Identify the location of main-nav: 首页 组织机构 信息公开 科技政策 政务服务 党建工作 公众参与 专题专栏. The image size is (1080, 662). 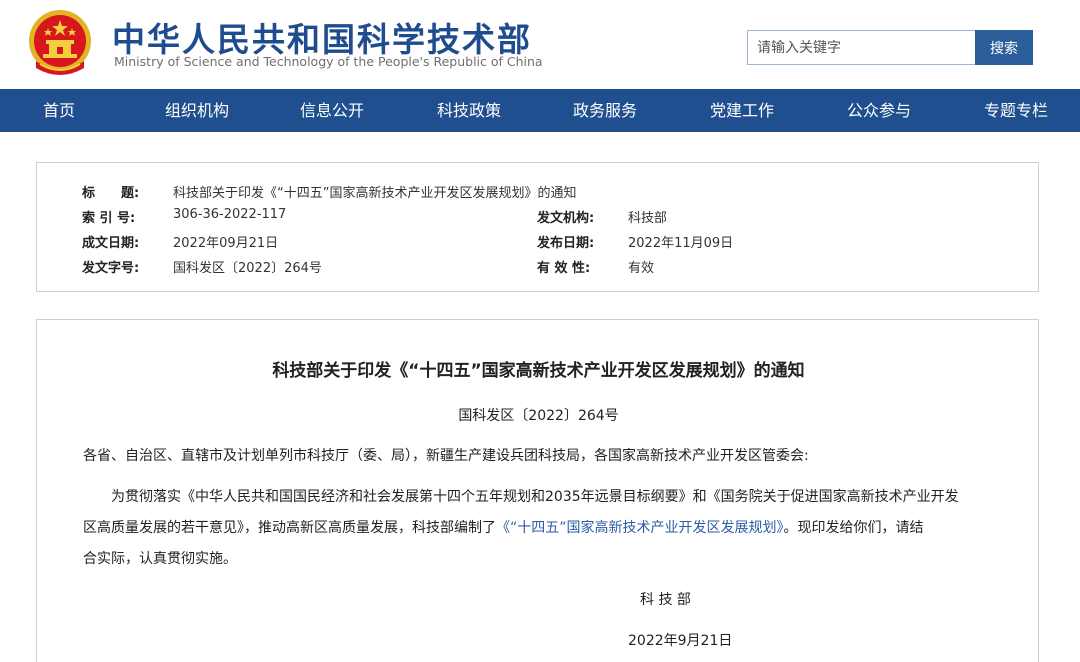
(540, 110).